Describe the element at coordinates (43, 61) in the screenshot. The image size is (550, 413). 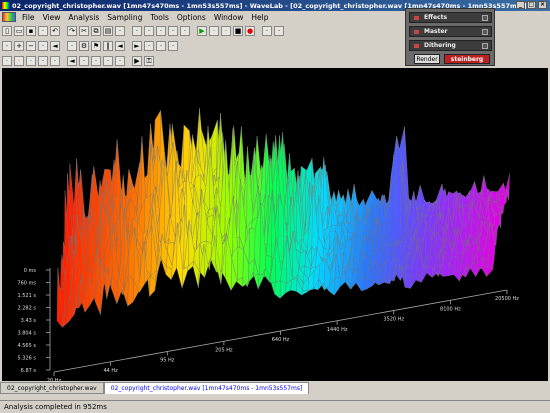
I see `phase-button: ·` at that location.